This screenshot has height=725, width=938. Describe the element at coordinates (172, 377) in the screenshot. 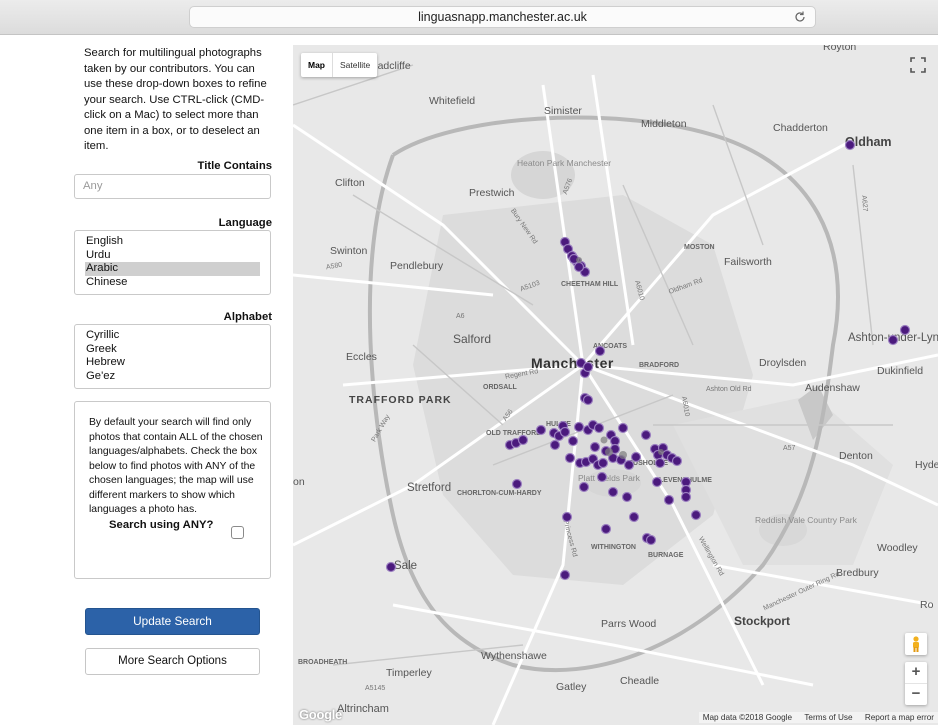

I see `alphabet-option: Ge'ez` at that location.